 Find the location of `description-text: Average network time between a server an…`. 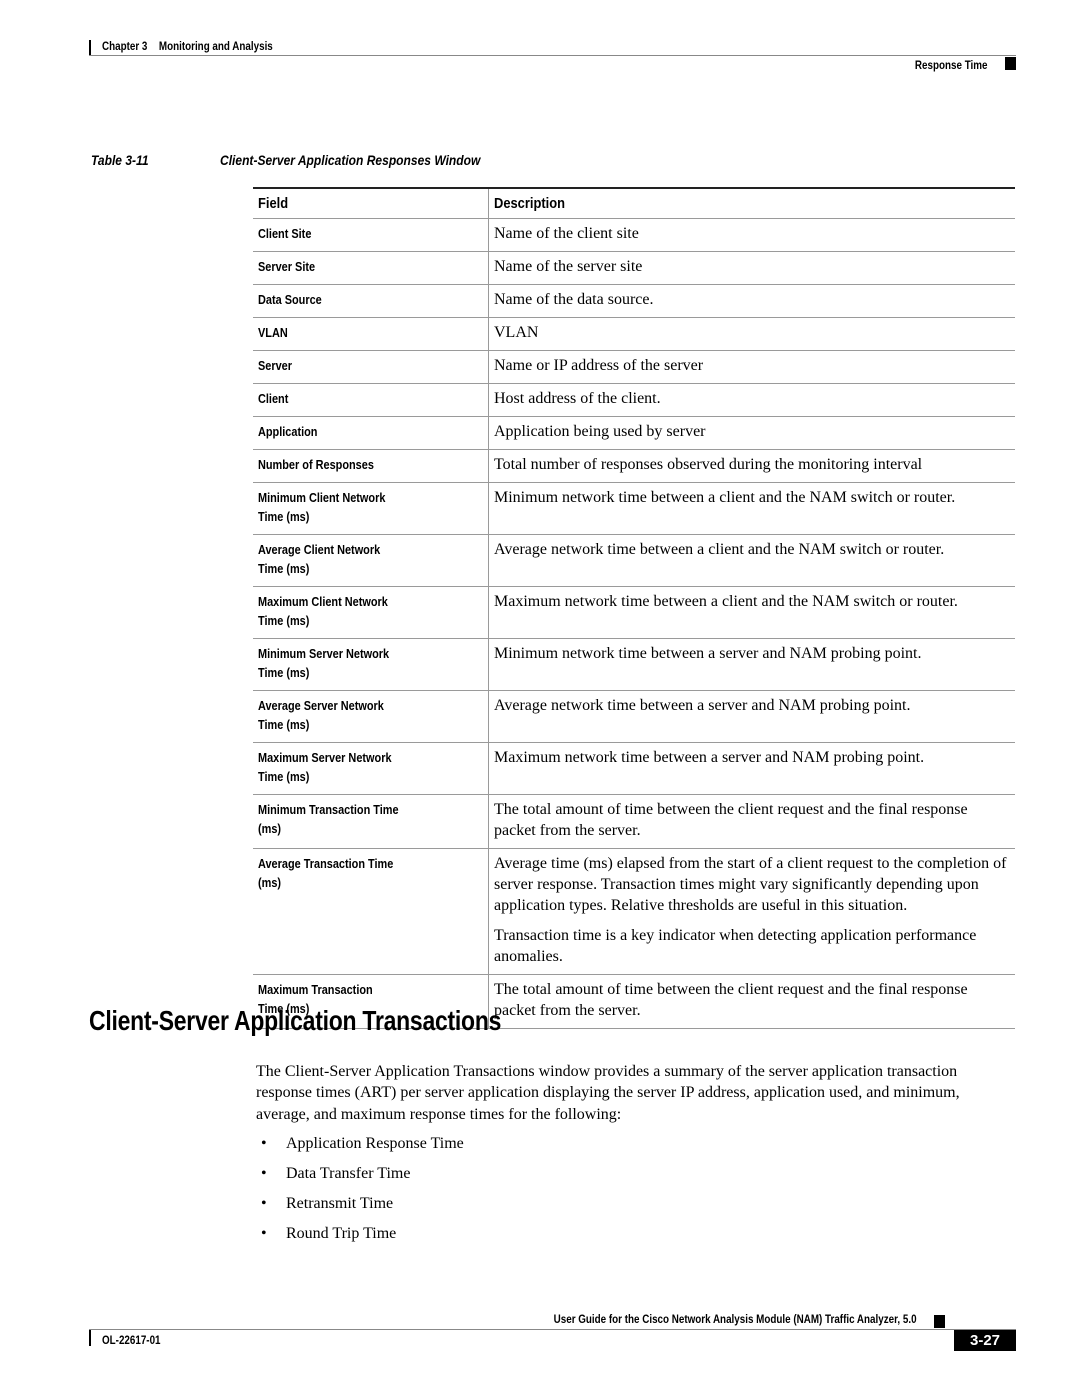

description-text: Average network time between a server an… is located at coordinates (702, 705).